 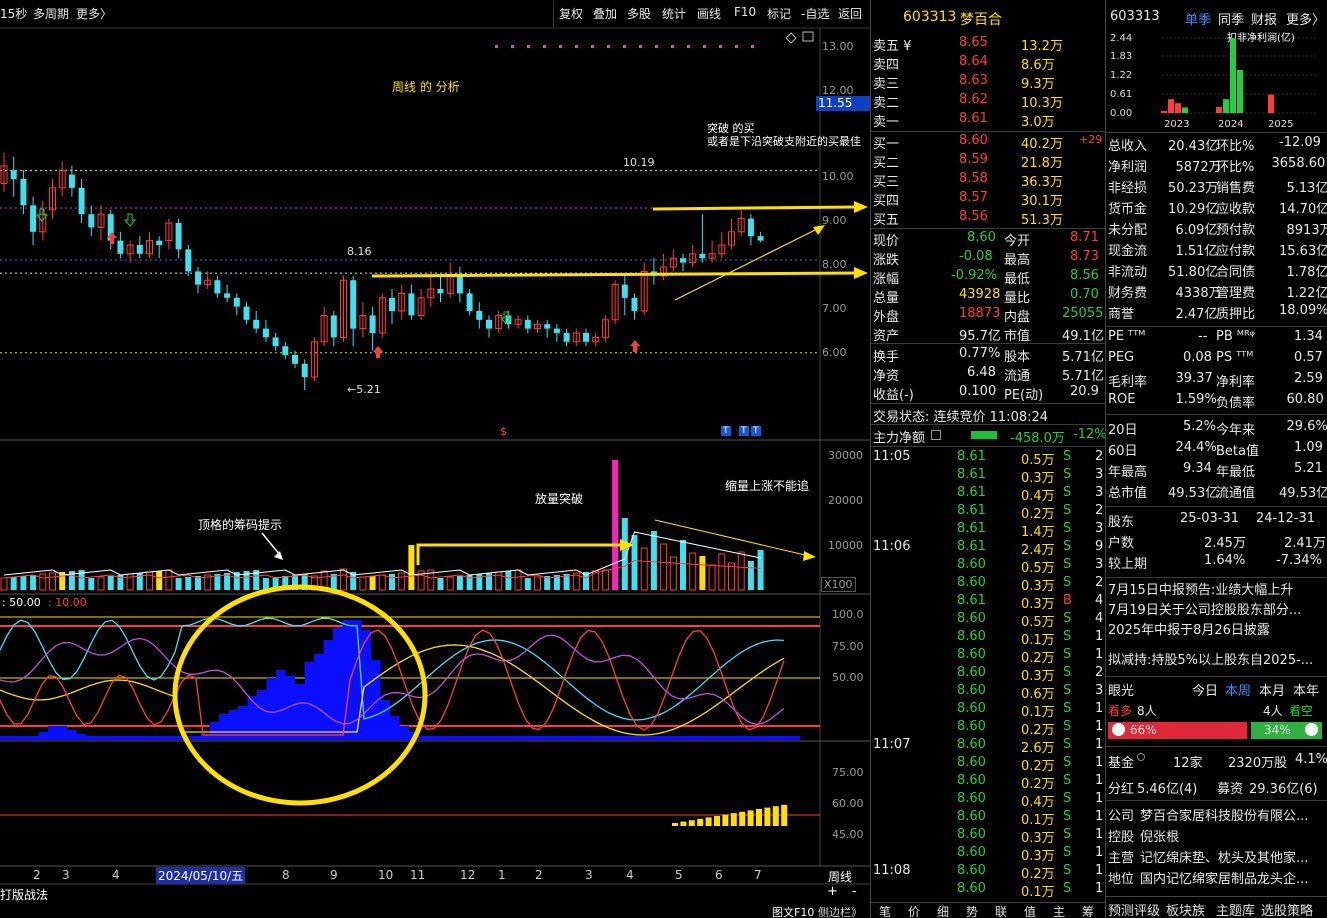 What do you see at coordinates (13, 13) in the screenshot?
I see `period-15s: 15秒` at bounding box center [13, 13].